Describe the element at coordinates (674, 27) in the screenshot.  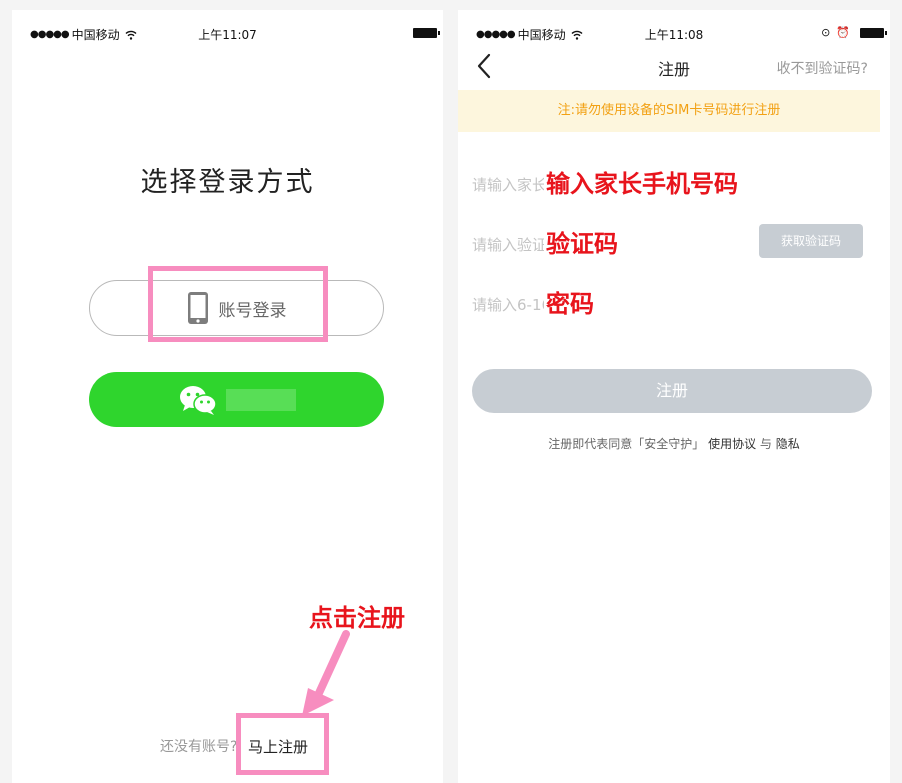
I see `status-bar: ●●●●● 中国移动 上午11:08 ⊙ ⏰` at that location.